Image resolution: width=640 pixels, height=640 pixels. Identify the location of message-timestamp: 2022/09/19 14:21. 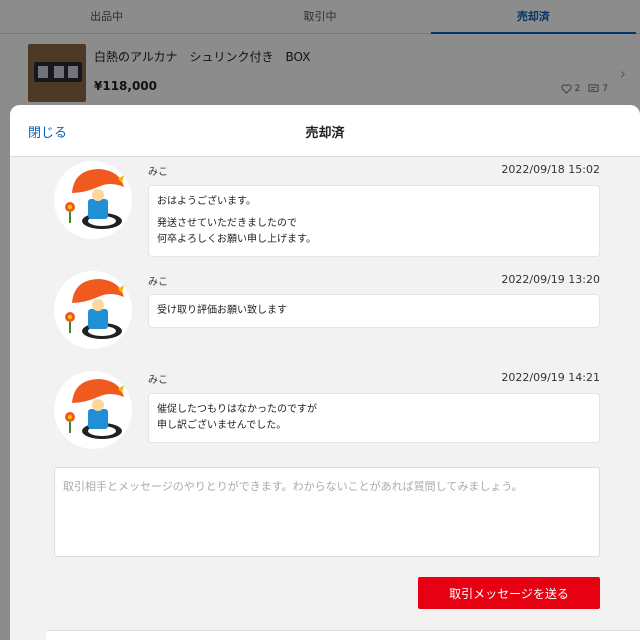
(550, 377).